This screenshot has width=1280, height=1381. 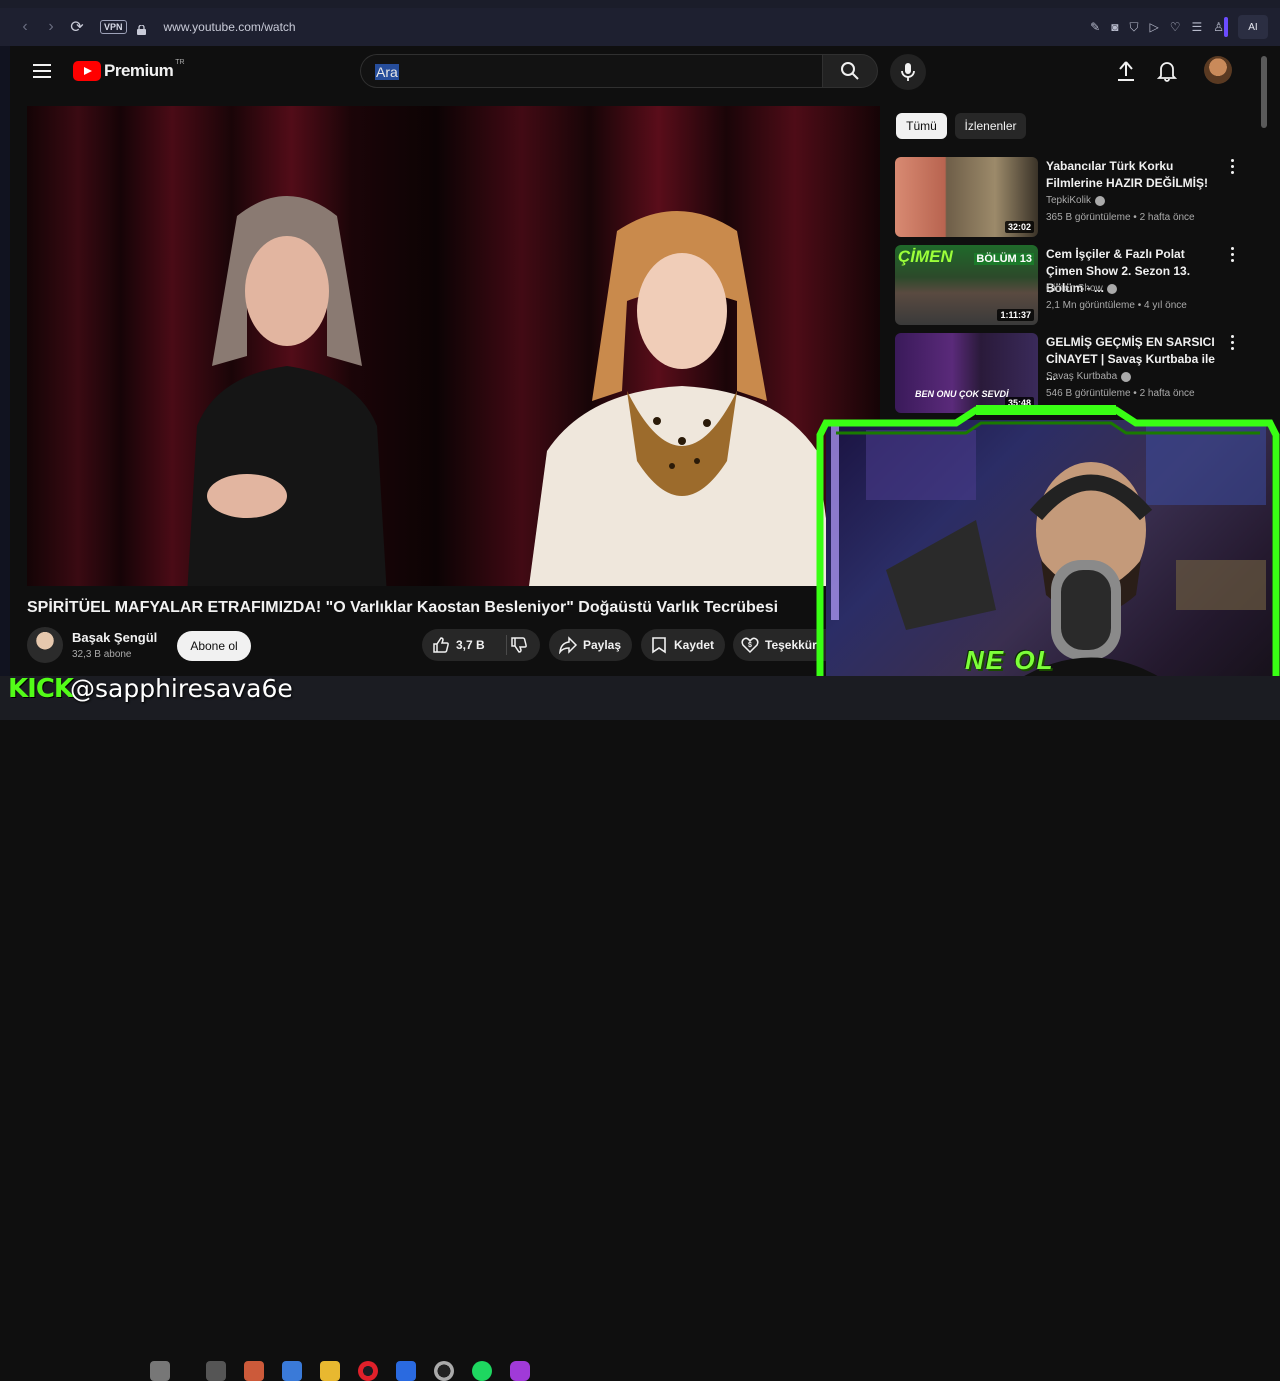 I want to click on menu-list-icon: ☰, so click(x=1196, y=27).